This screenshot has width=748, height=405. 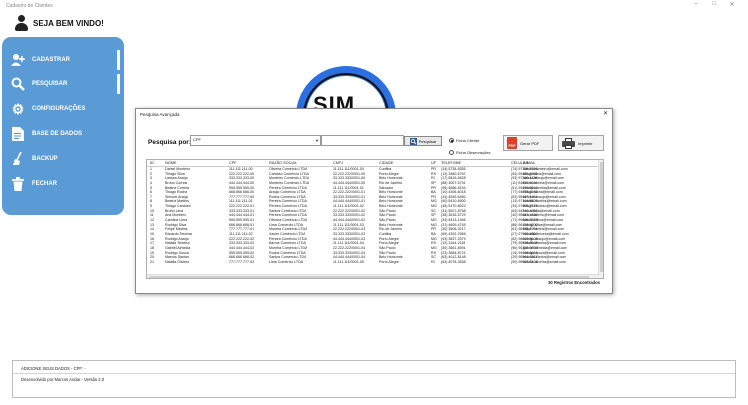 What do you see at coordinates (600, 219) in the screenshot?
I see `vertical-scrollbar` at bounding box center [600, 219].